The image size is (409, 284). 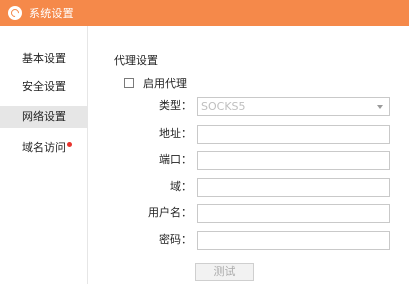 I want to click on sidebar-item-security: 安全设置, so click(x=43, y=87).